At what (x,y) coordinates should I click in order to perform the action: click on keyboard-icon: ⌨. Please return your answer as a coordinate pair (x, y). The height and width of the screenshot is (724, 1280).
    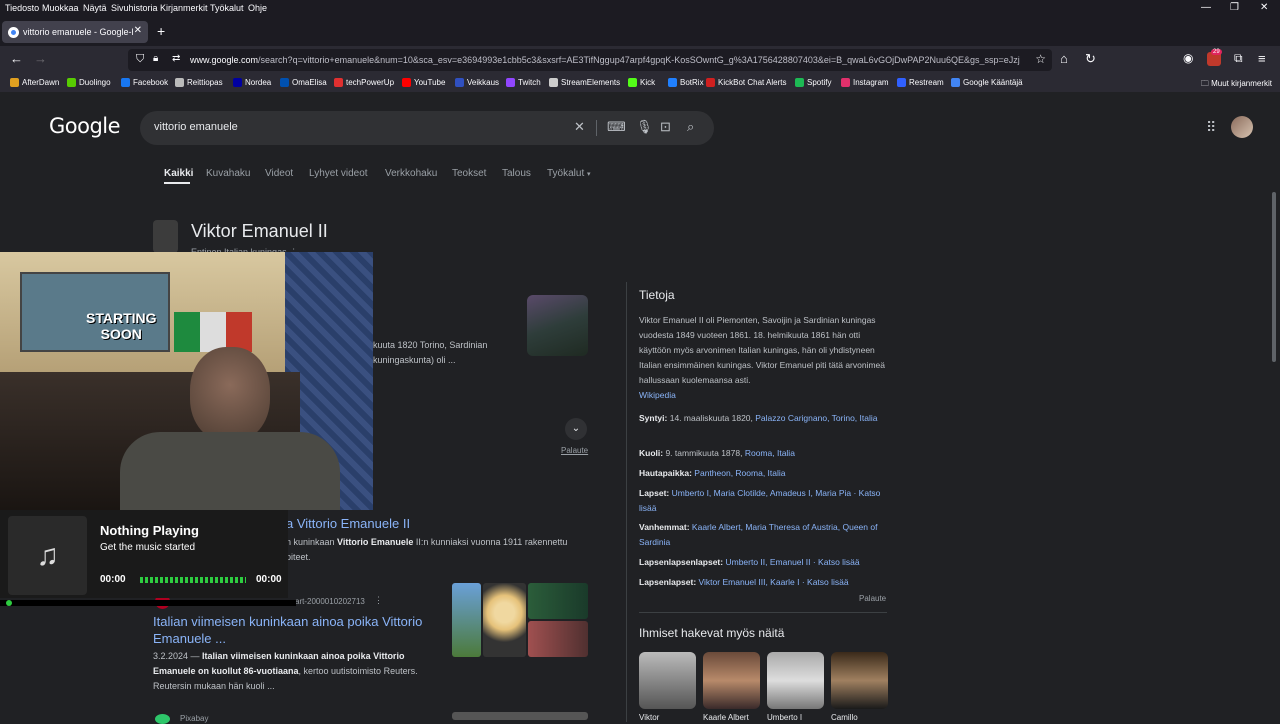
    Looking at the image, I should click on (616, 127).